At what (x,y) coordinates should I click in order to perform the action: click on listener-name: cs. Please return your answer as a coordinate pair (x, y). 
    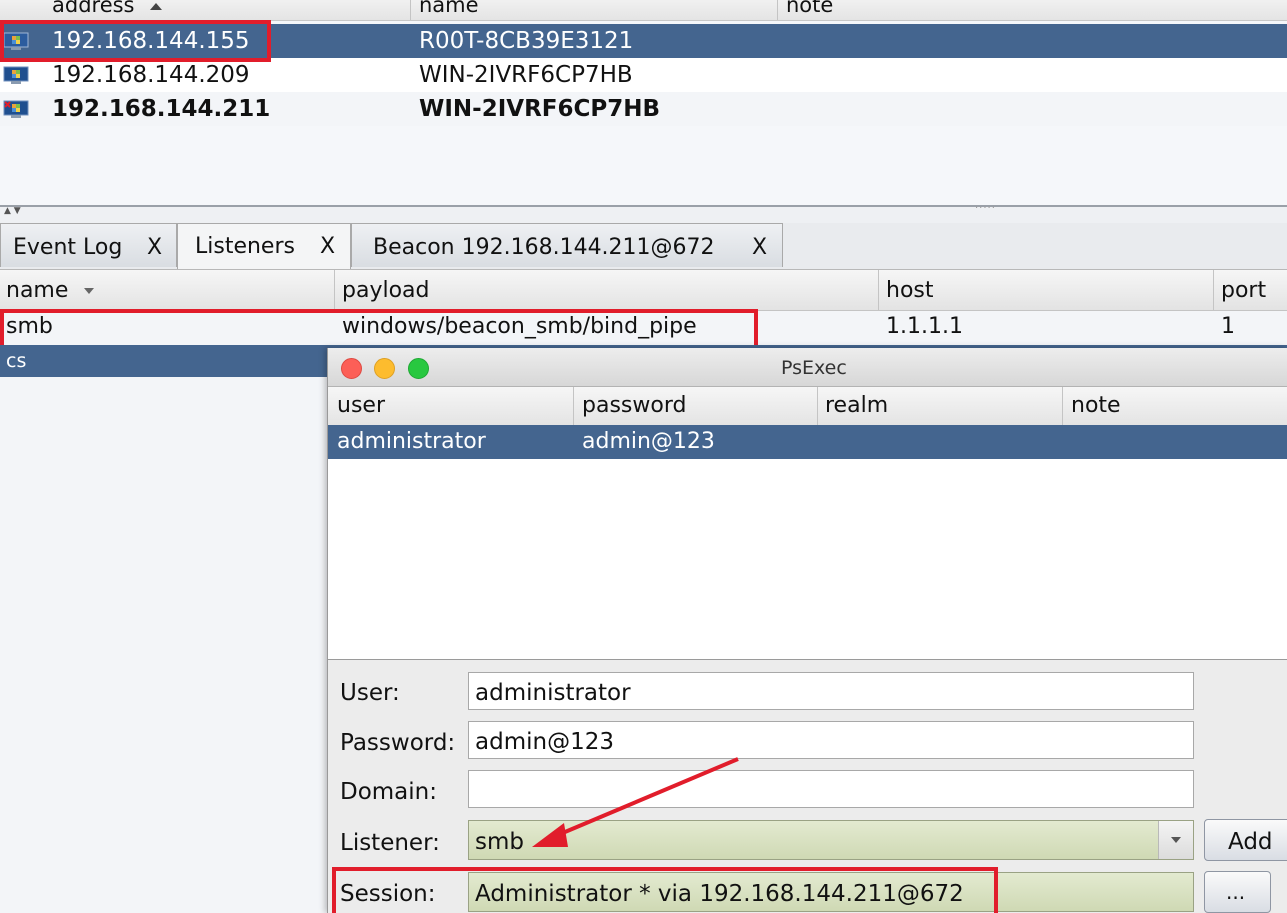
    Looking at the image, I should click on (16, 361).